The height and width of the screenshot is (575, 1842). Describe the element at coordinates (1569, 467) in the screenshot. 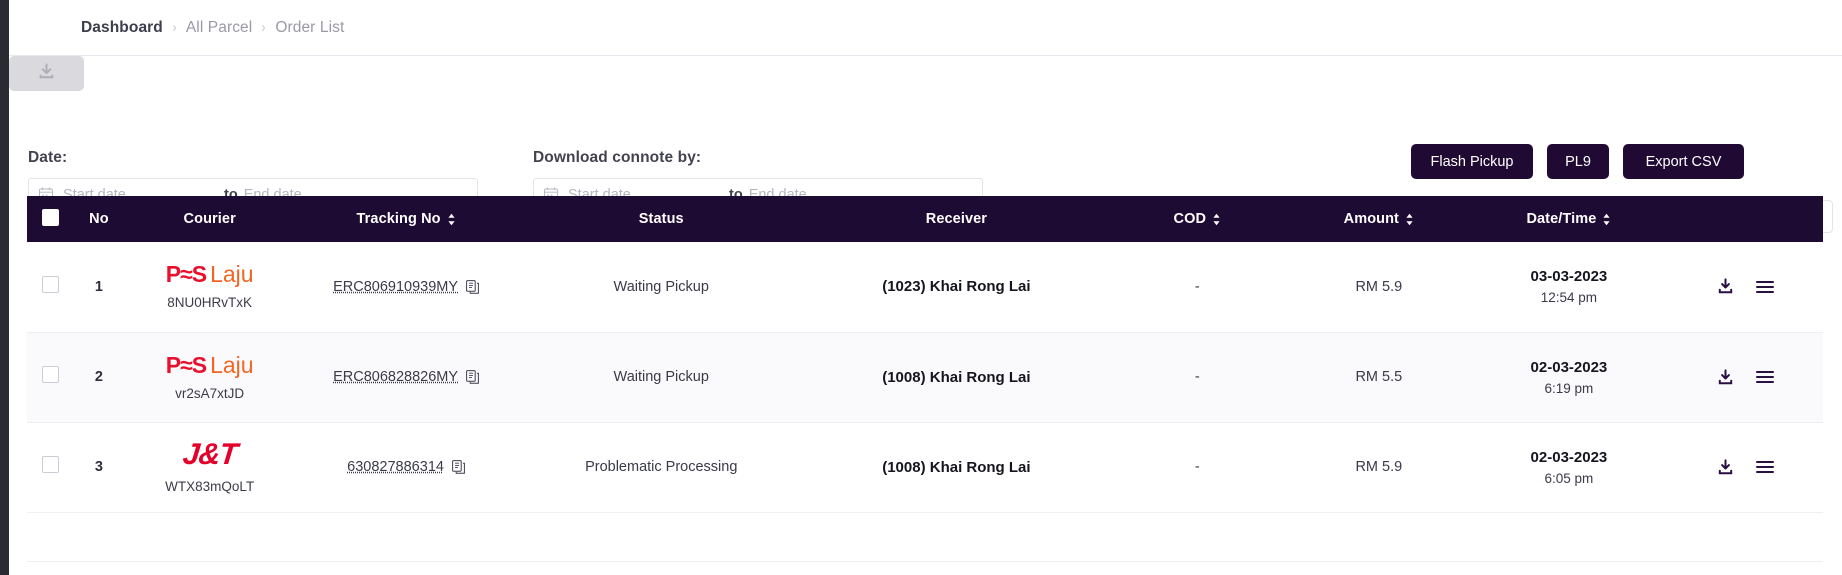

I see `row-datetime: 02-03-2023 6:05 pm` at that location.